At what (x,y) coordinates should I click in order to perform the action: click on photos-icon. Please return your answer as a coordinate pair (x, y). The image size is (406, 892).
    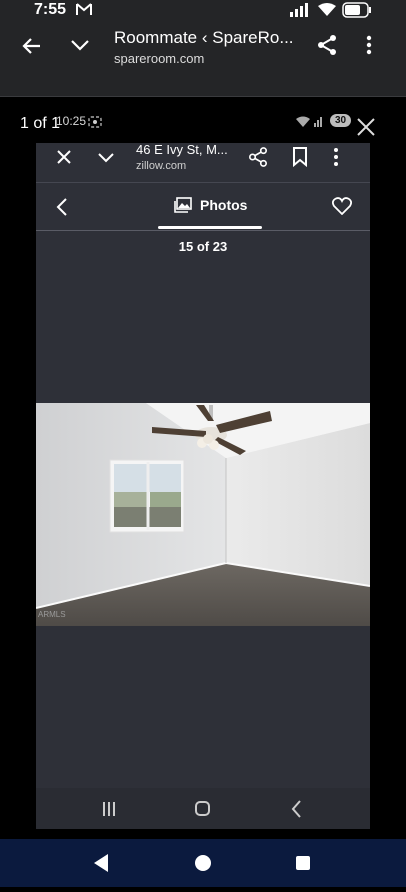
    Looking at the image, I should click on (183, 205).